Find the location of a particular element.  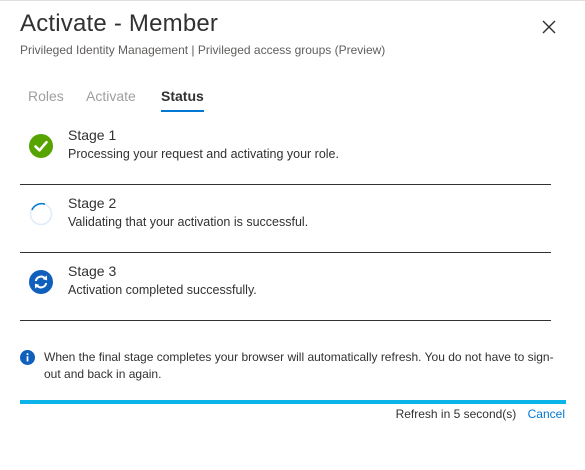

stage-description: Activation completed successfully. is located at coordinates (162, 290).